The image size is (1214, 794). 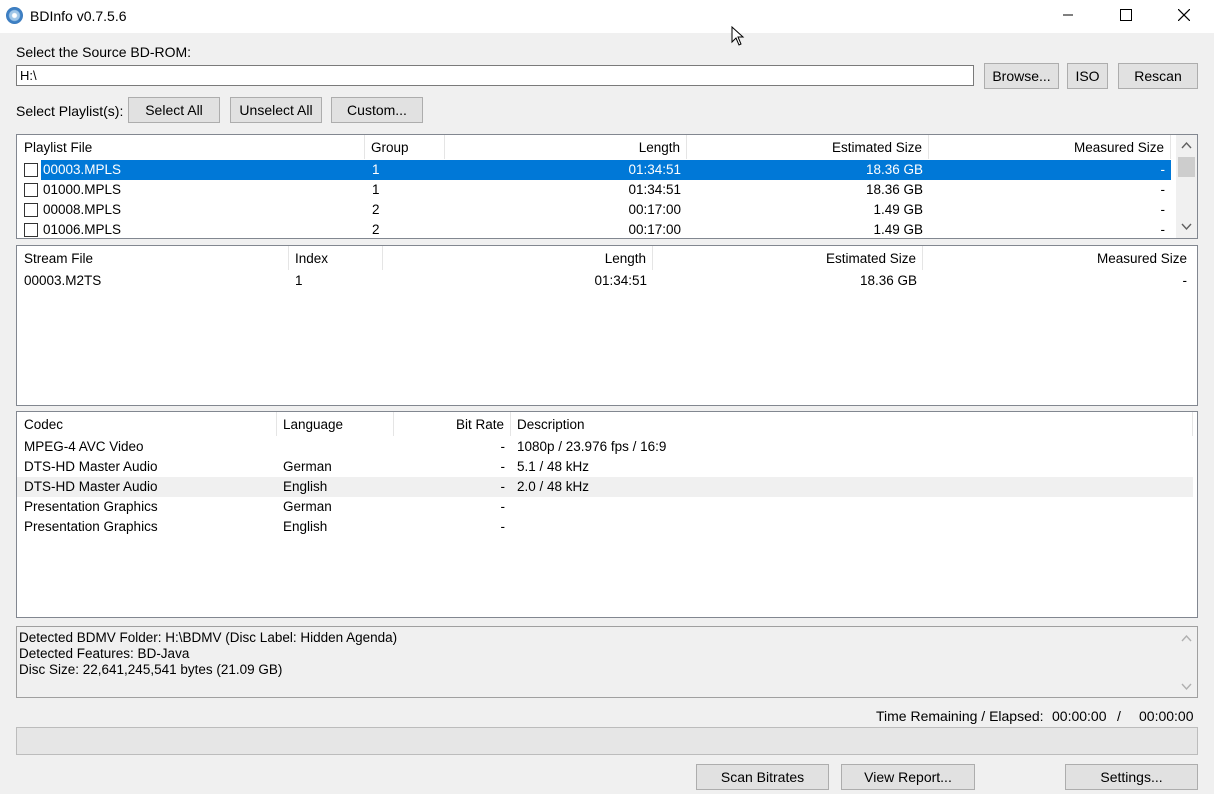 I want to click on col-stream-measured-size: Measured Size, so click(x=1058, y=258).